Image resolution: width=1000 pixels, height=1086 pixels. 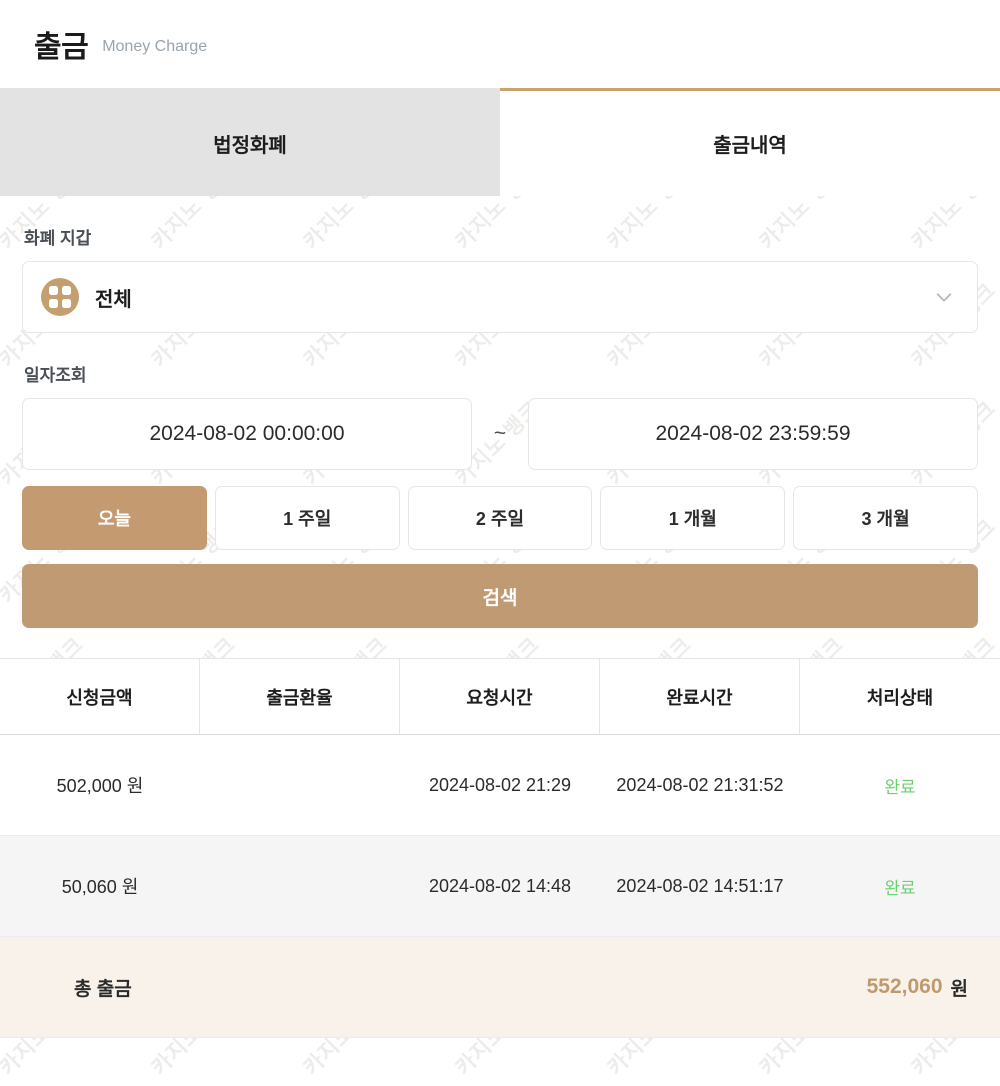 What do you see at coordinates (100, 786) in the screenshot?
I see `cell-amount: 502,000 원` at bounding box center [100, 786].